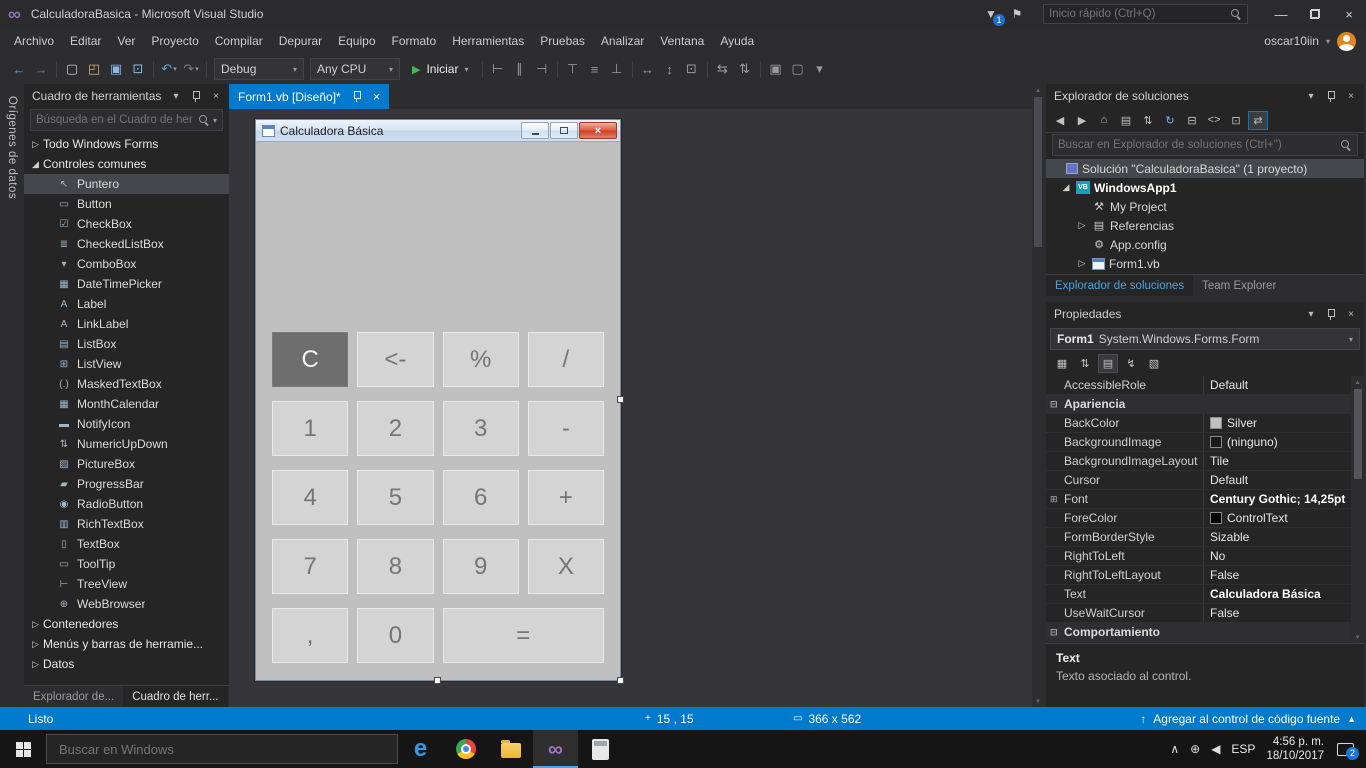 This screenshot has height=768, width=1366. I want to click on volume-icon: ◀, so click(1215, 749).